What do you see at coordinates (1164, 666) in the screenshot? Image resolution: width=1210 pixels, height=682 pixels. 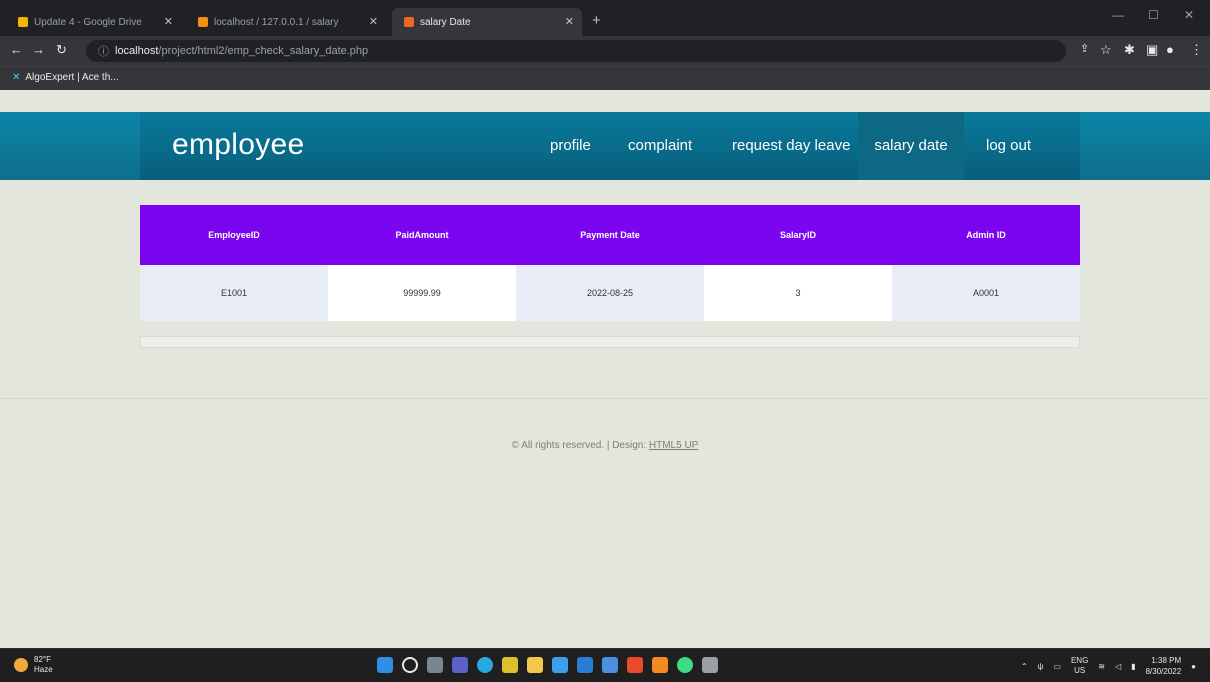 I see `clock: 1:38 PM 8/30/2022` at bounding box center [1164, 666].